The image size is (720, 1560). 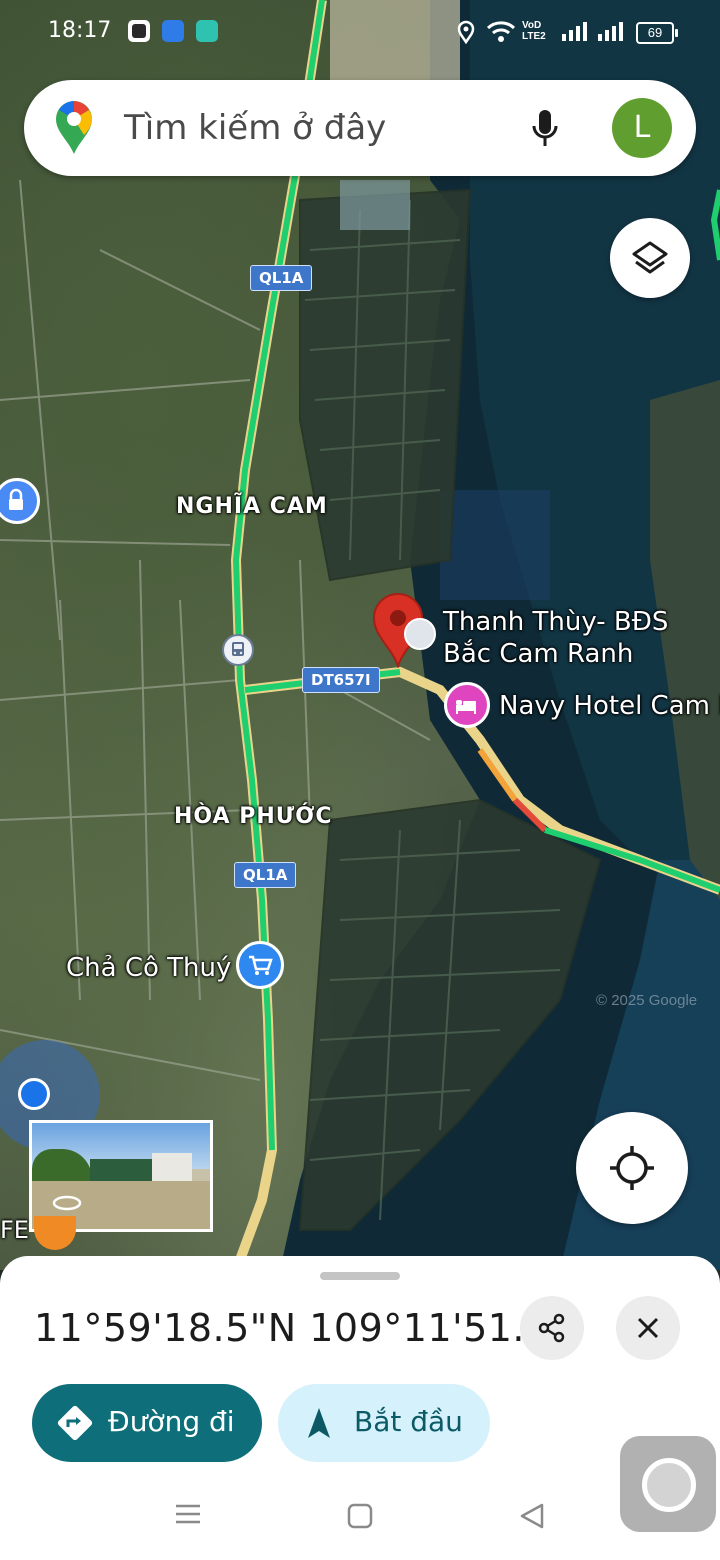 I want to click on lock-poi-marker, so click(x=20, y=501).